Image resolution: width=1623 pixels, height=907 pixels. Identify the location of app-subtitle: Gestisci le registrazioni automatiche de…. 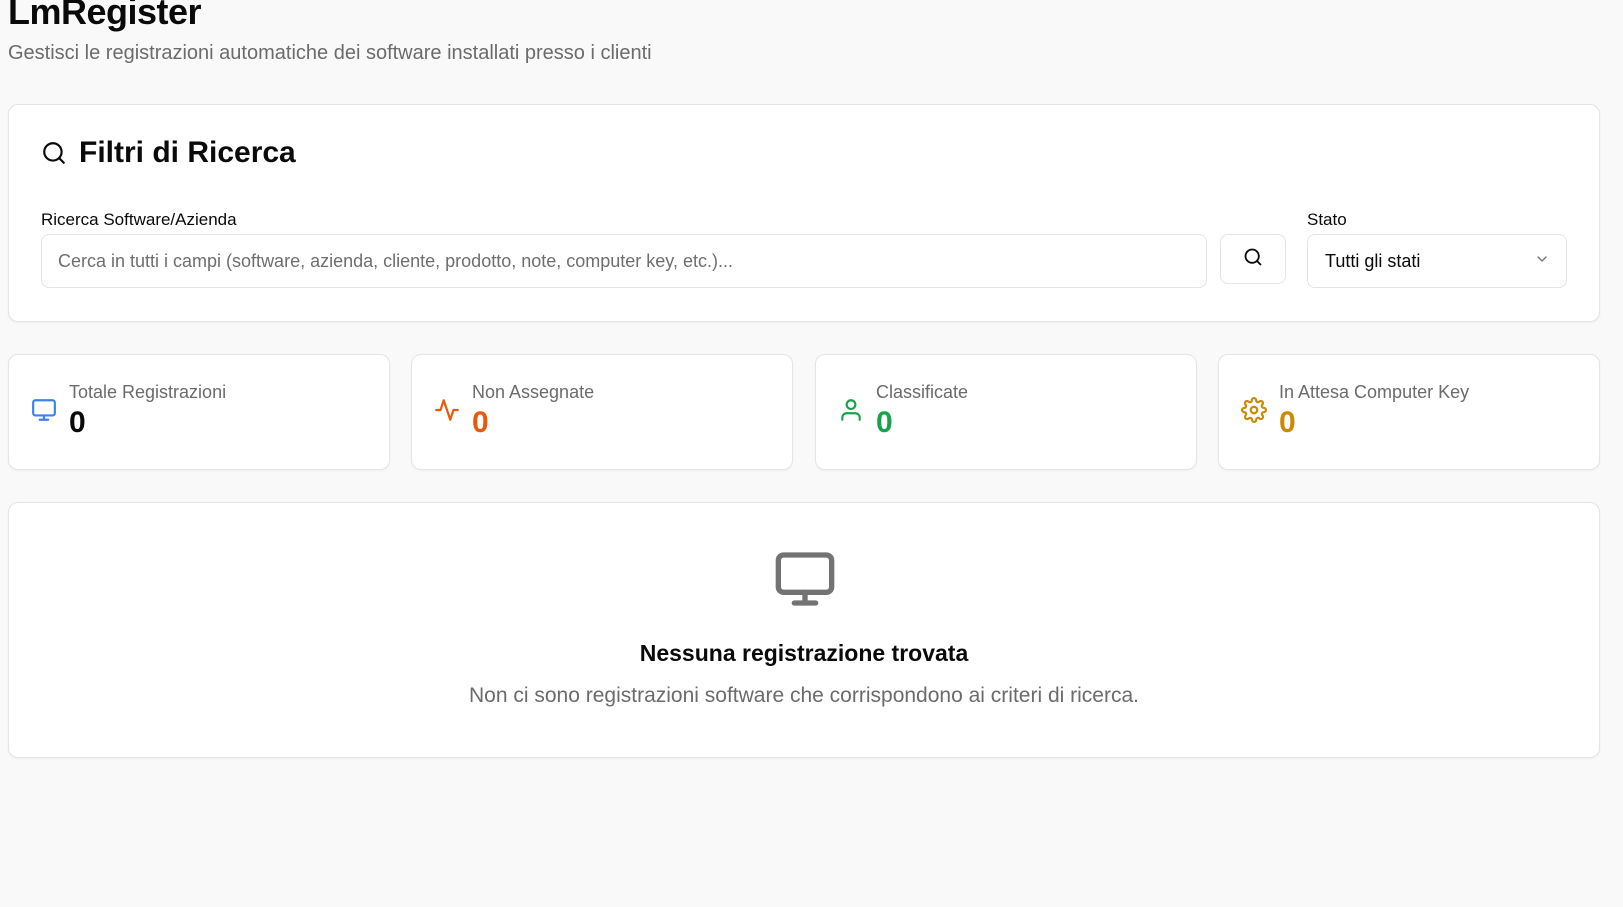
(330, 53).